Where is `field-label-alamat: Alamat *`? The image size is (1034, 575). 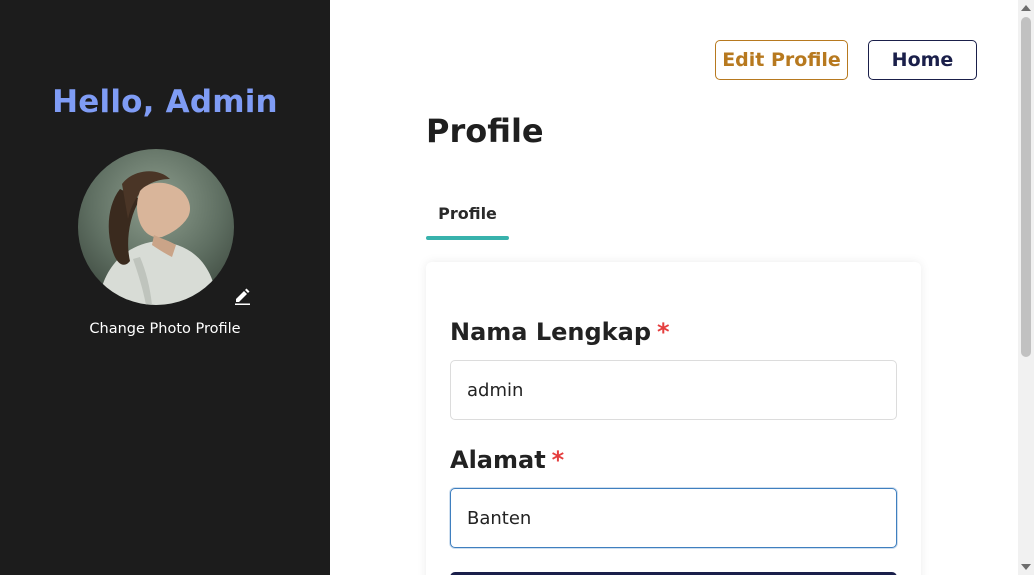
field-label-alamat: Alamat * is located at coordinates (507, 460).